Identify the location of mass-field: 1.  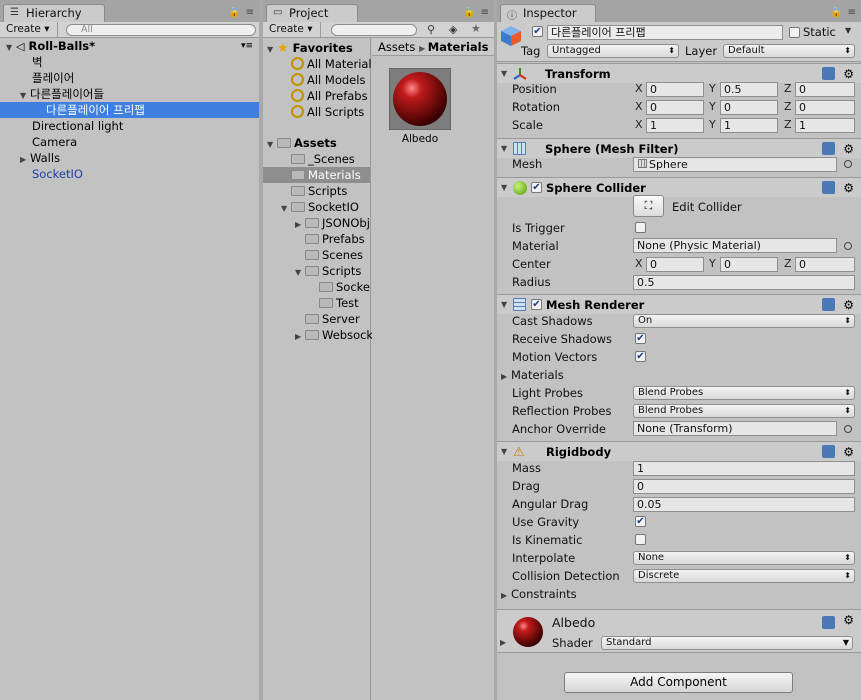
(744, 468).